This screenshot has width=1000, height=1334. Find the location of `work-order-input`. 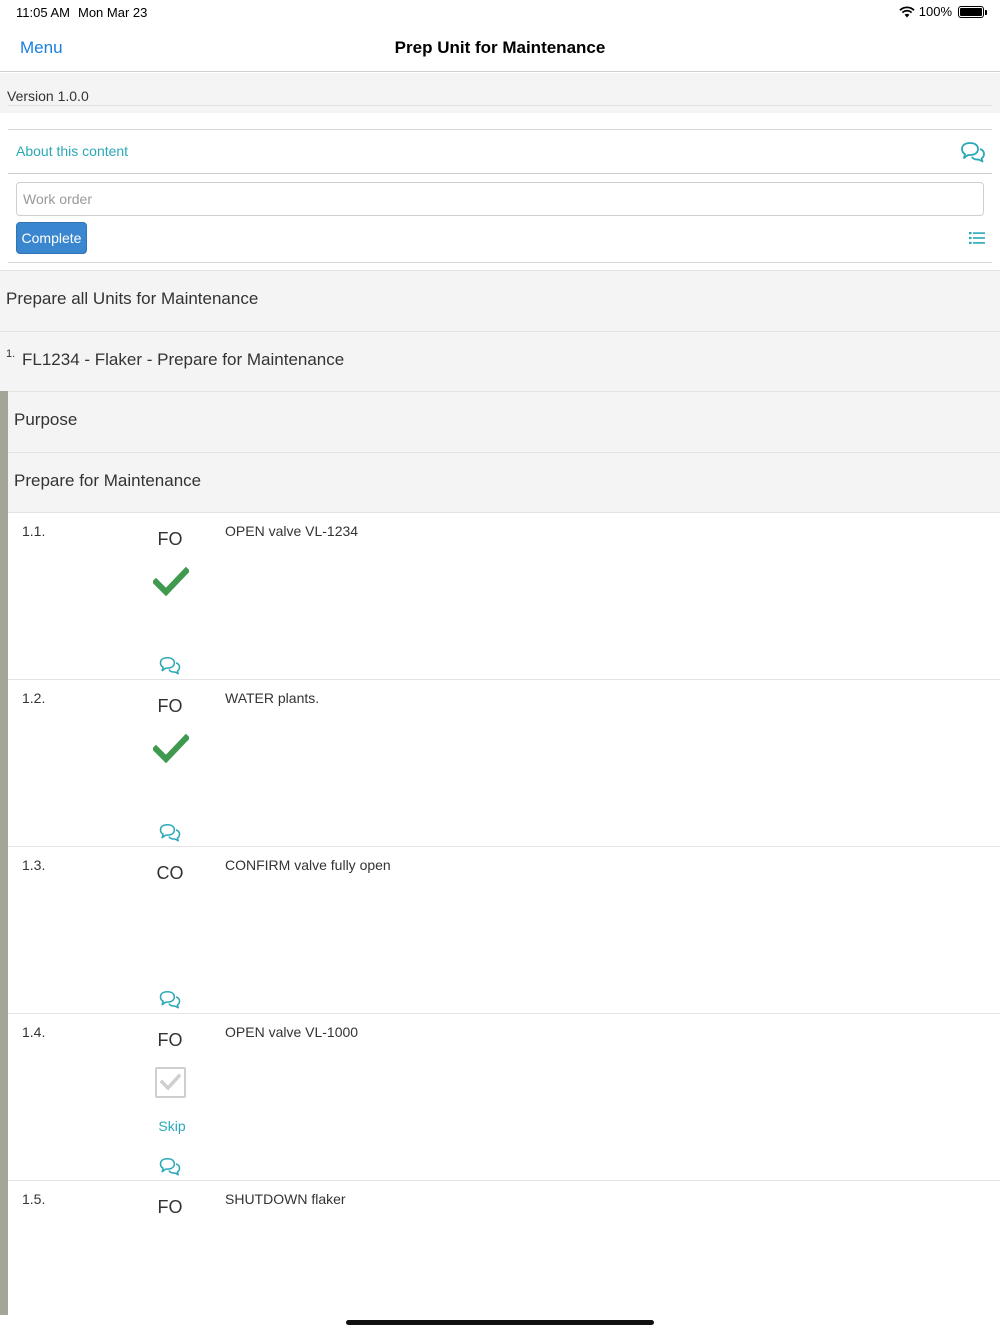

work-order-input is located at coordinates (500, 199).